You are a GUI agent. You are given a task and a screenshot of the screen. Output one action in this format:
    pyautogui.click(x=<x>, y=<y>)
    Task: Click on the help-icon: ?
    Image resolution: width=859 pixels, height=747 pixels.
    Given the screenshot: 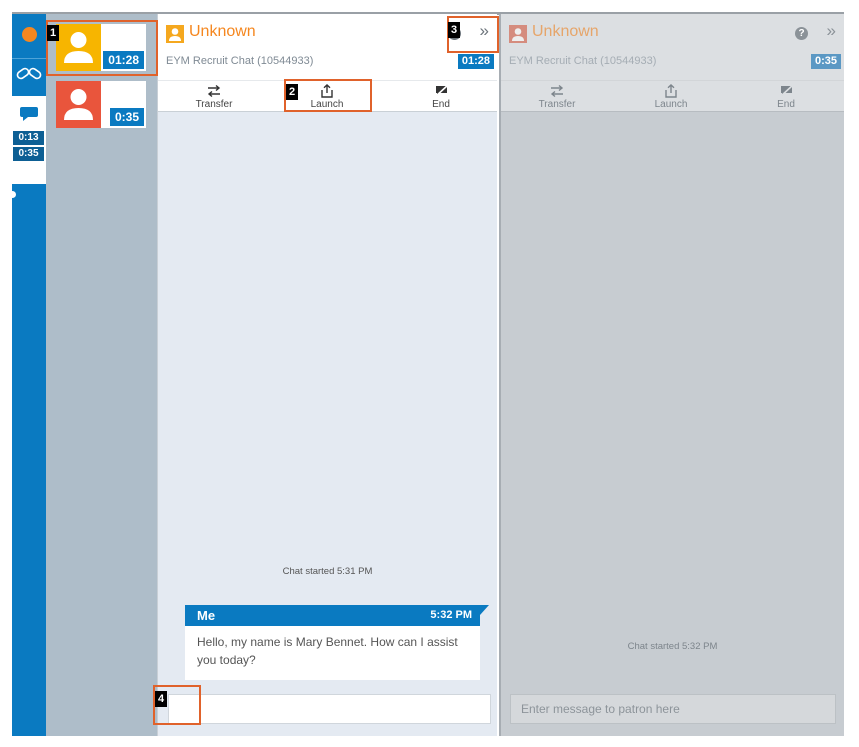 What is the action you would take?
    pyautogui.click(x=801, y=33)
    